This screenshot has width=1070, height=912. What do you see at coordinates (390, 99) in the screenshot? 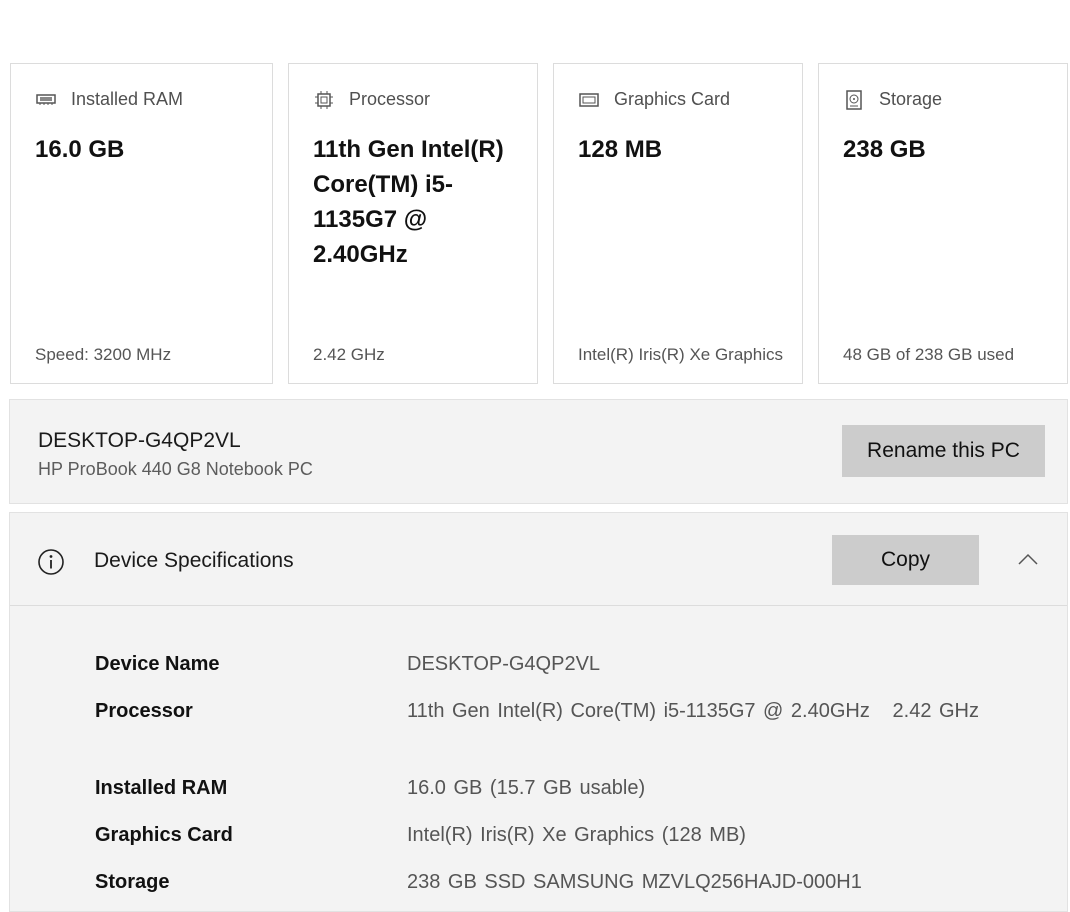
I see `card-label: Processor` at bounding box center [390, 99].